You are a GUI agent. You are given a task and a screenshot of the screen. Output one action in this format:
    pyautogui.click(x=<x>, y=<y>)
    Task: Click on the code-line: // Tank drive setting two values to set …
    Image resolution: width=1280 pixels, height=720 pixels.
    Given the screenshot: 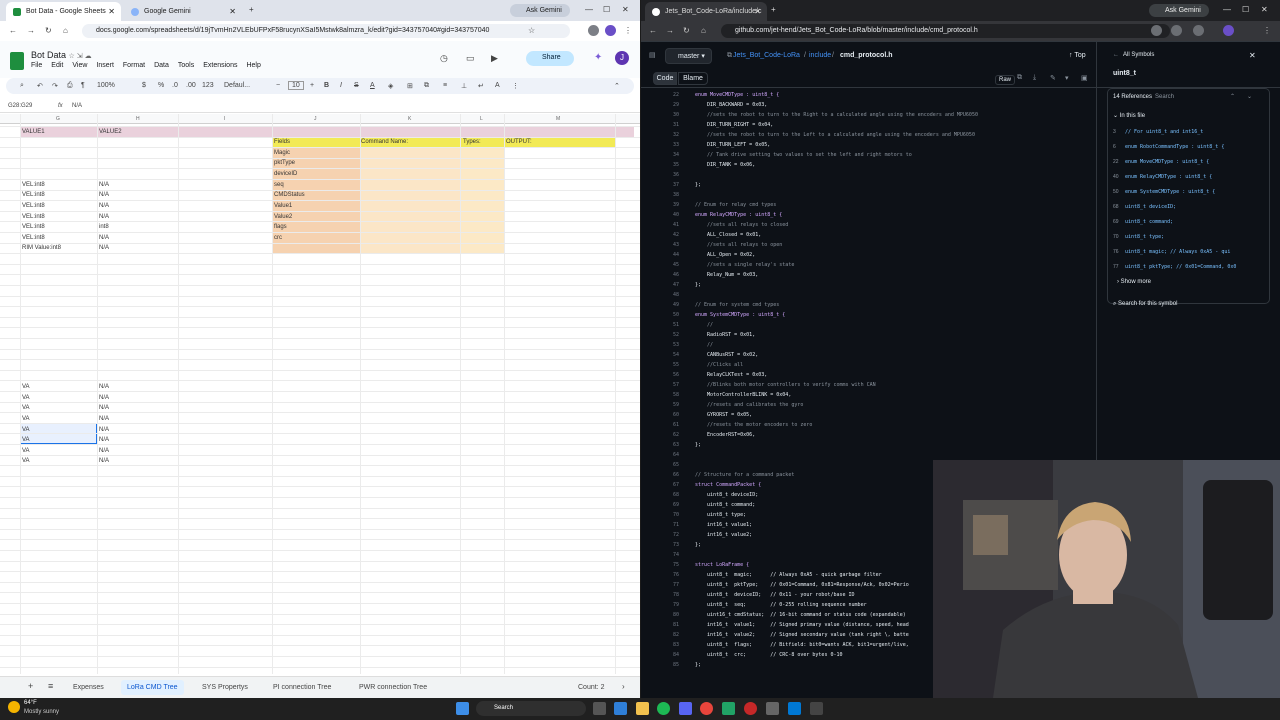 What is the action you would take?
    pyautogui.click(x=803, y=155)
    